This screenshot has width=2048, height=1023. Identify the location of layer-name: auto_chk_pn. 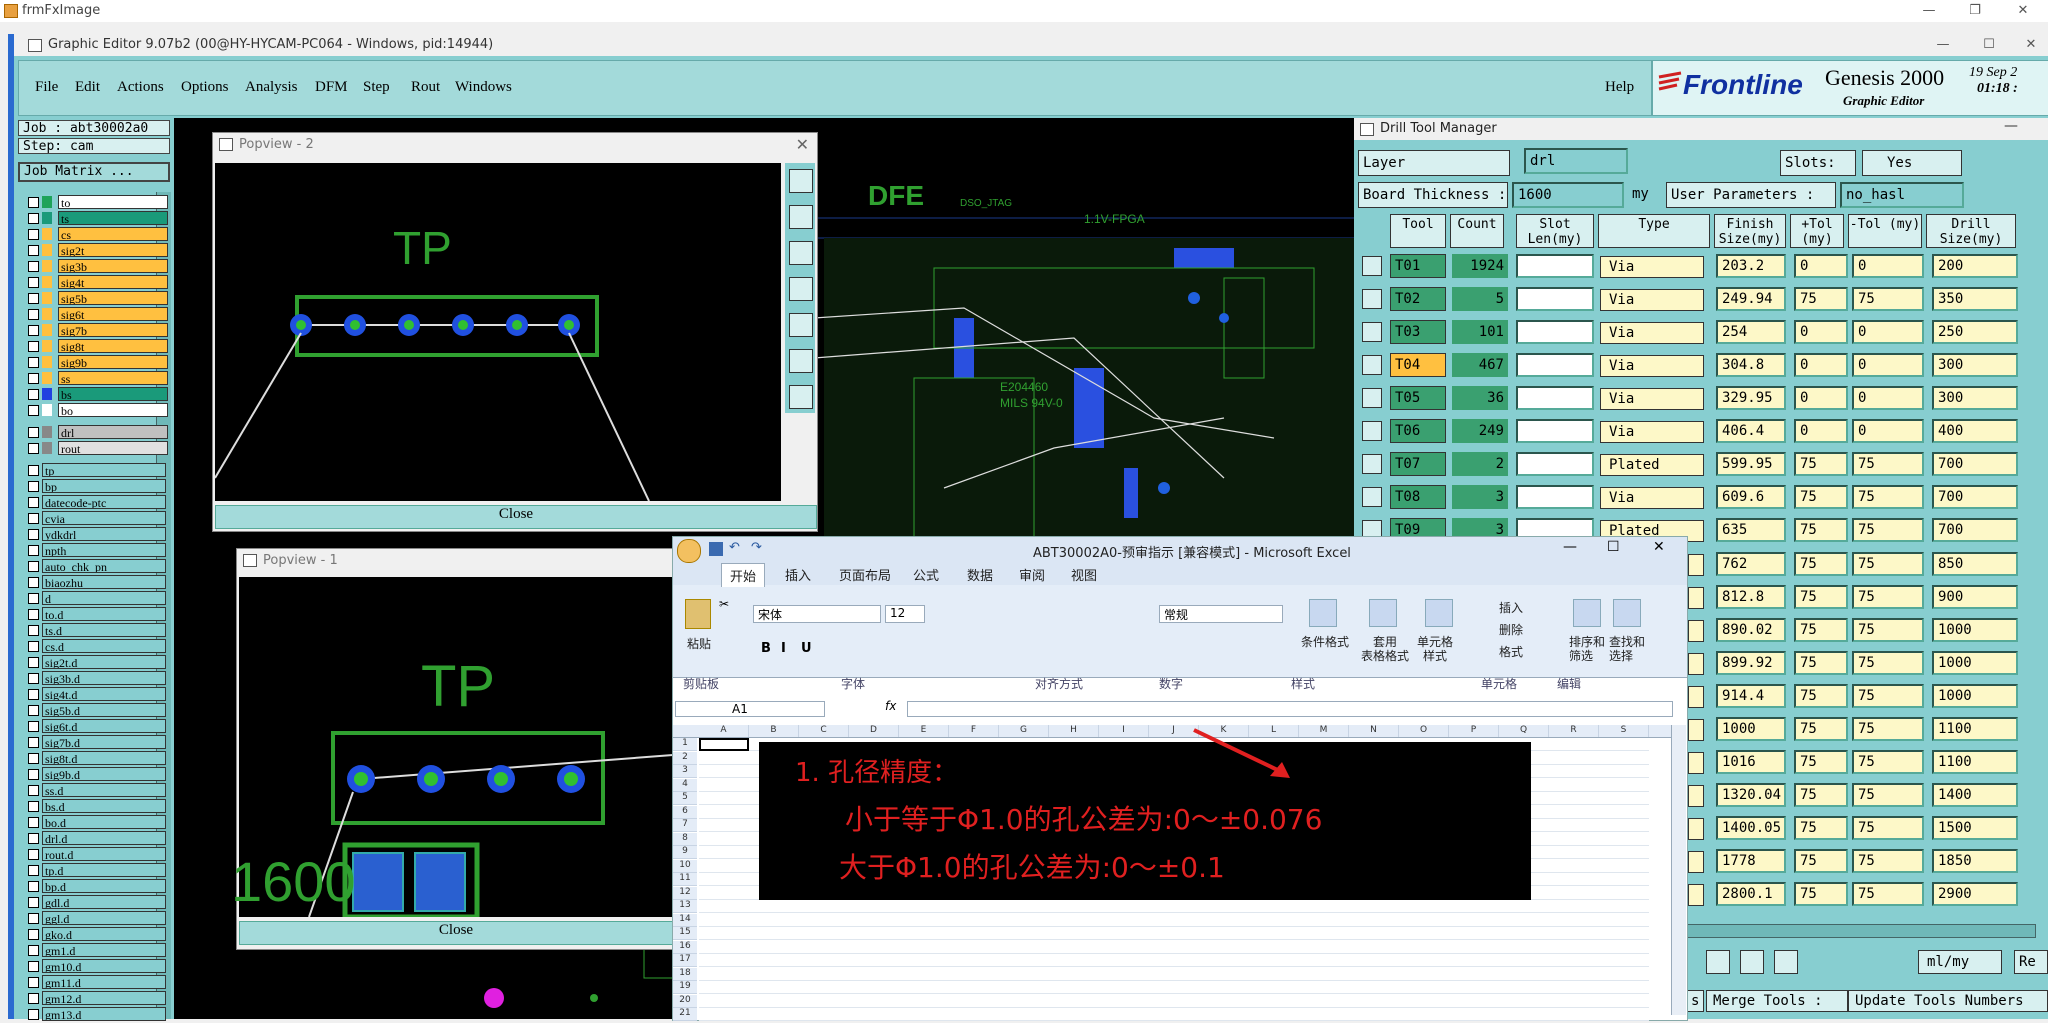
(104, 566).